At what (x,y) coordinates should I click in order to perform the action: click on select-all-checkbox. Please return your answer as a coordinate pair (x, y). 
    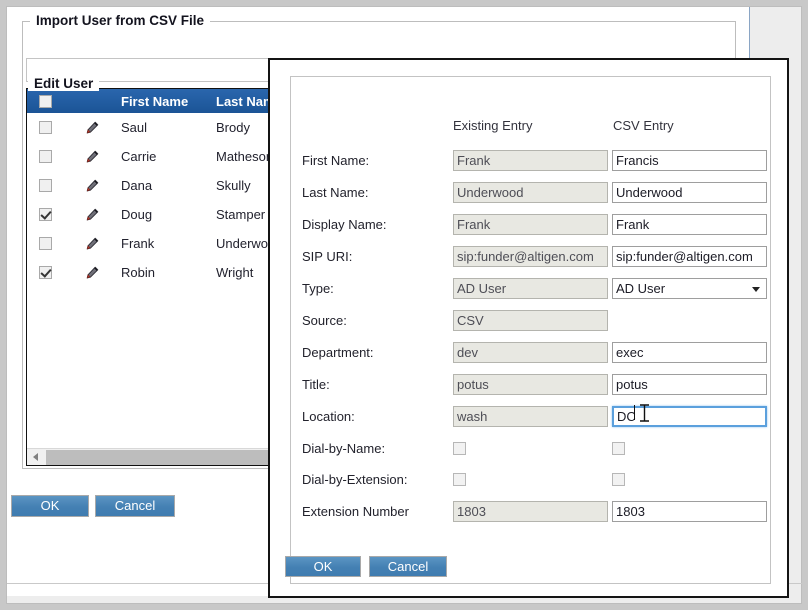
    Looking at the image, I should click on (45, 101).